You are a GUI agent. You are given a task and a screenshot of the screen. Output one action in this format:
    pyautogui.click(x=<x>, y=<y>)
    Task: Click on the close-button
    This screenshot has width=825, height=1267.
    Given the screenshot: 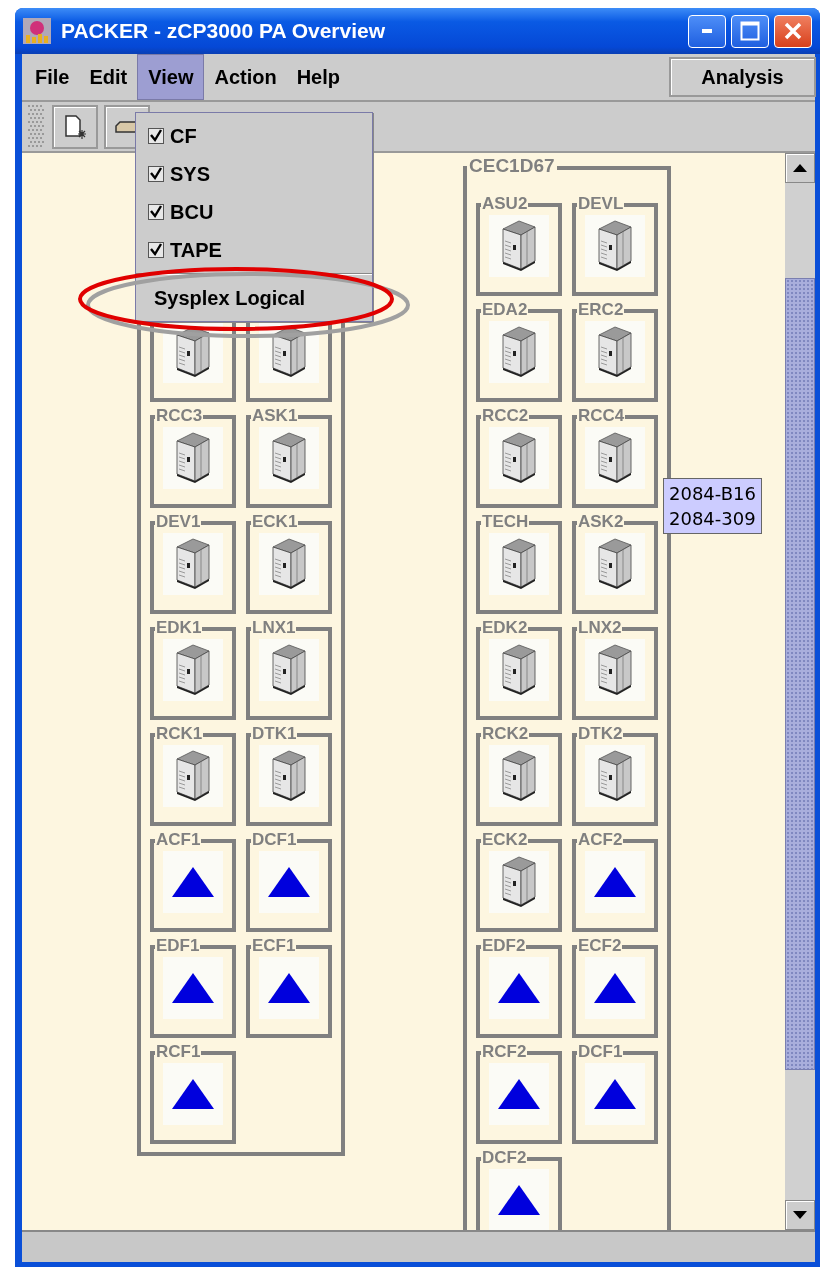 What is the action you would take?
    pyautogui.click(x=793, y=31)
    